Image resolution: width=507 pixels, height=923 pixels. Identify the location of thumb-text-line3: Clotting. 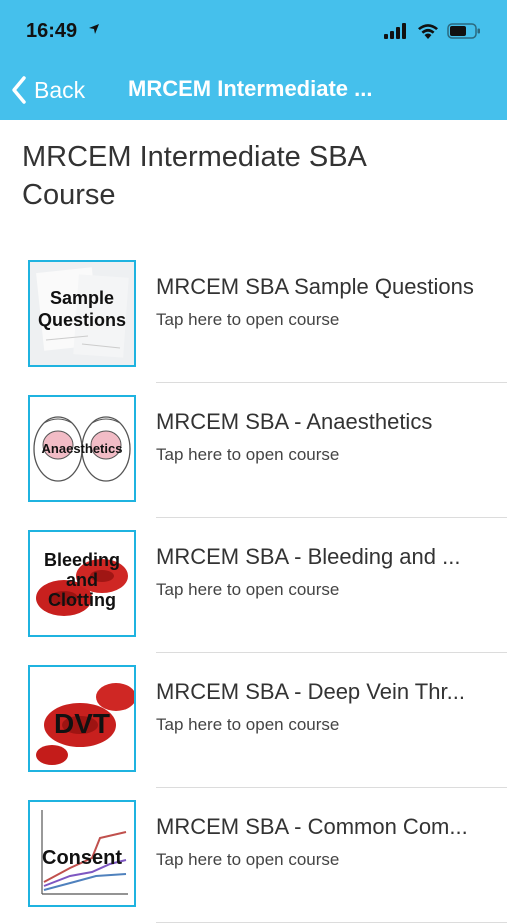
(82, 600).